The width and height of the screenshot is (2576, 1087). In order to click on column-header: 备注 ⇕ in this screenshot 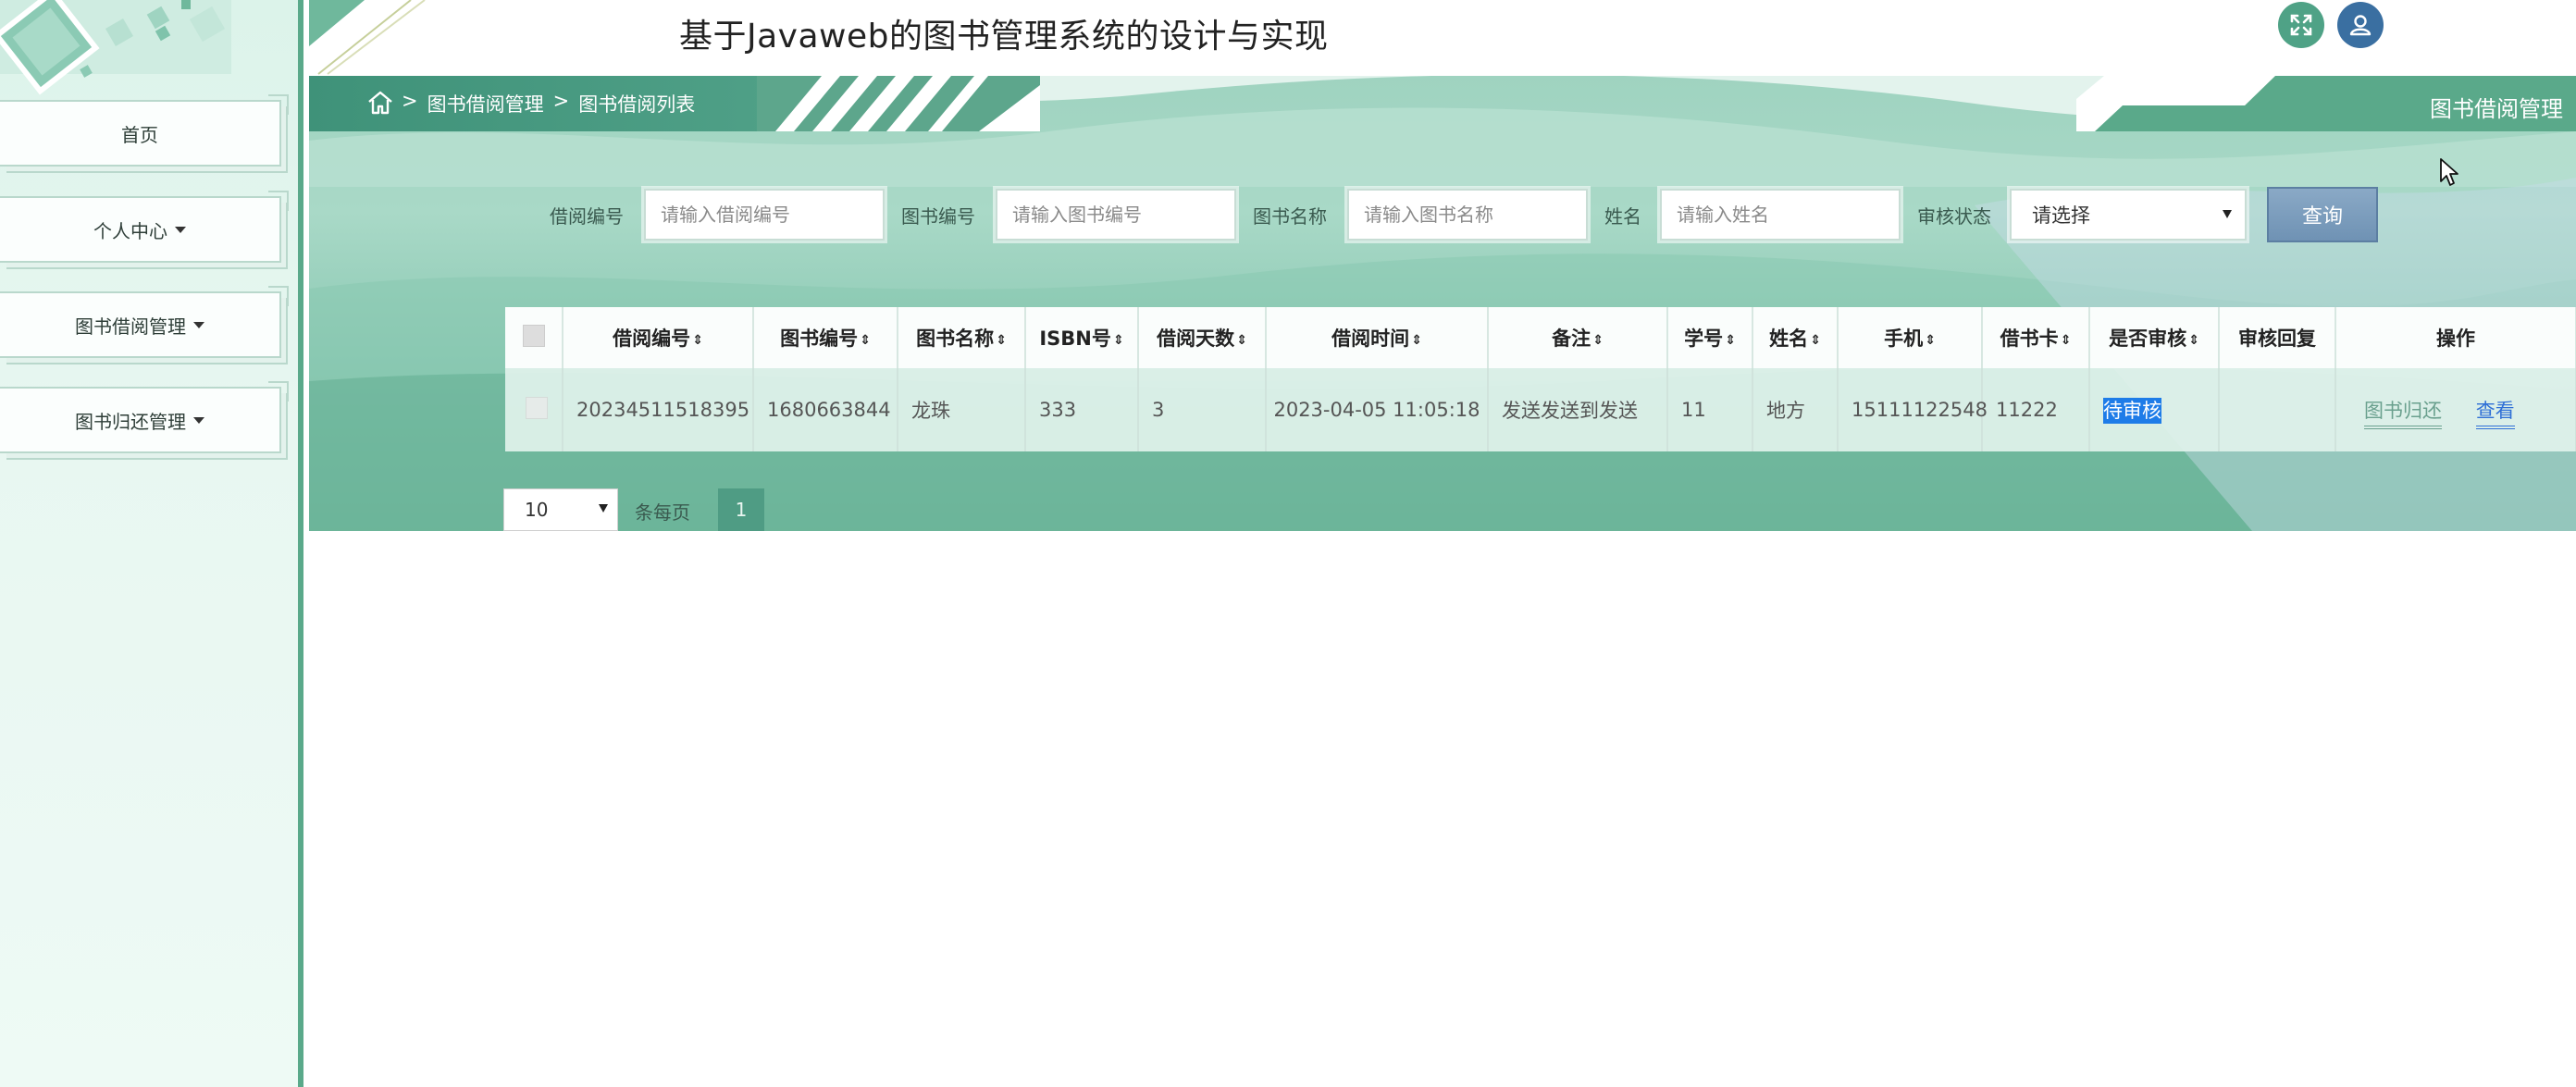, I will do `click(1578, 337)`.